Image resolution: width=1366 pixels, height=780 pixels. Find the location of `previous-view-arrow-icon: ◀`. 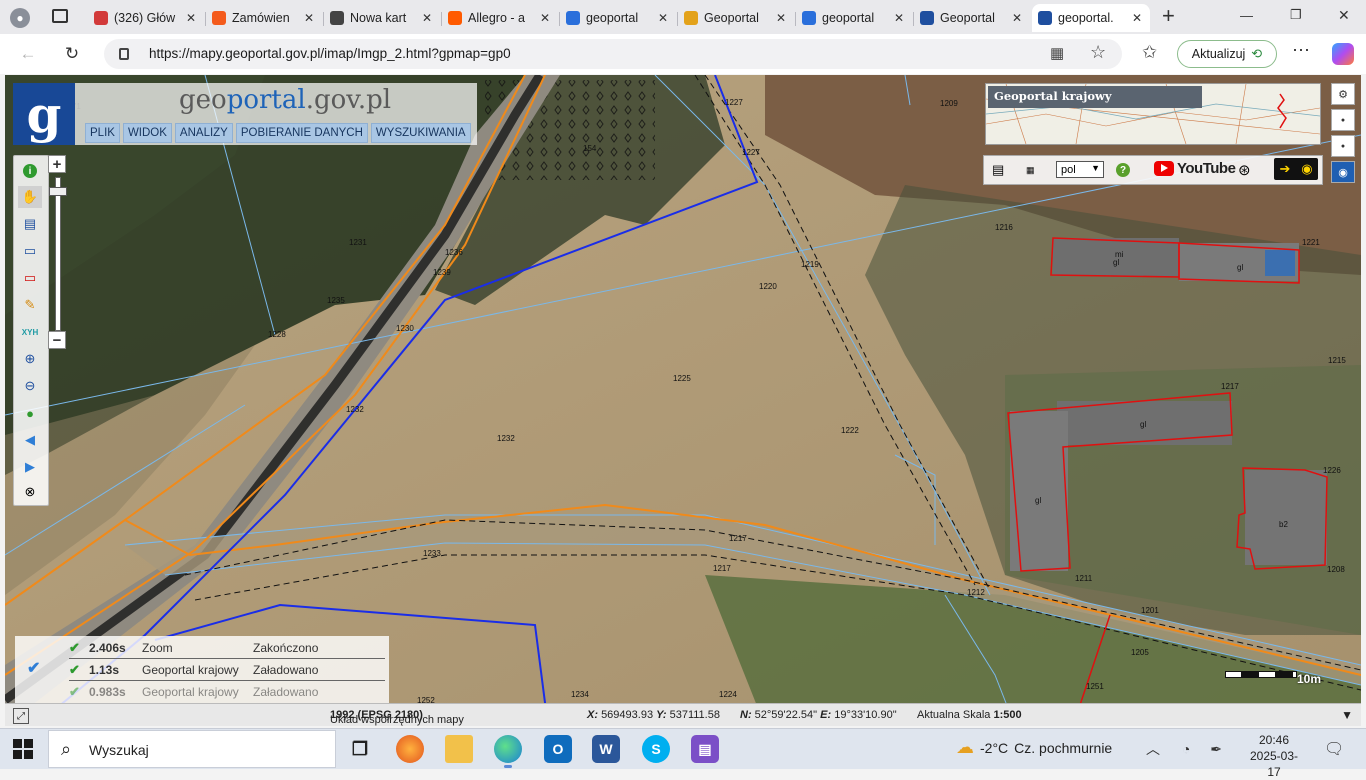

previous-view-arrow-icon: ◀ is located at coordinates (30, 440).